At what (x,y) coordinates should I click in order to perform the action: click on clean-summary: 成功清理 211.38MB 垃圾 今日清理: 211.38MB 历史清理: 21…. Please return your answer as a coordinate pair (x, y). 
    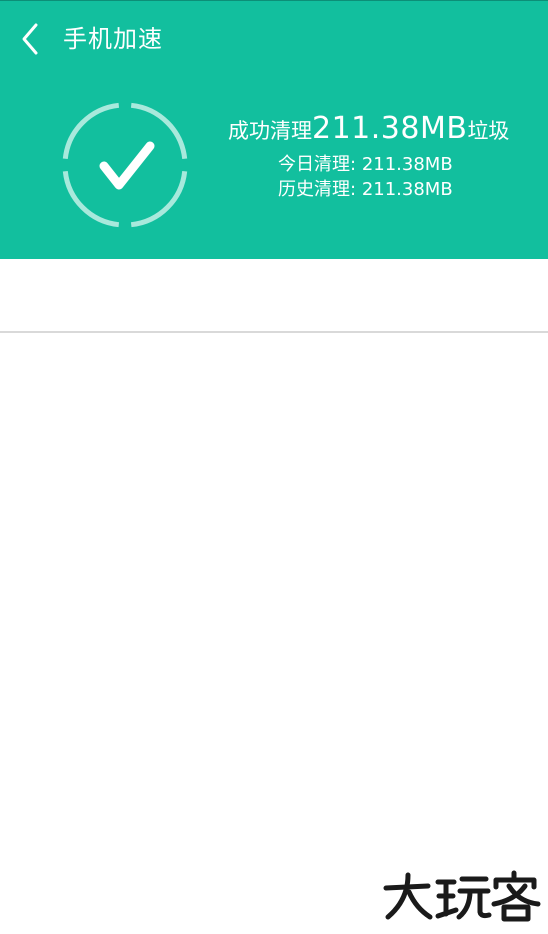
    Looking at the image, I should click on (378, 156).